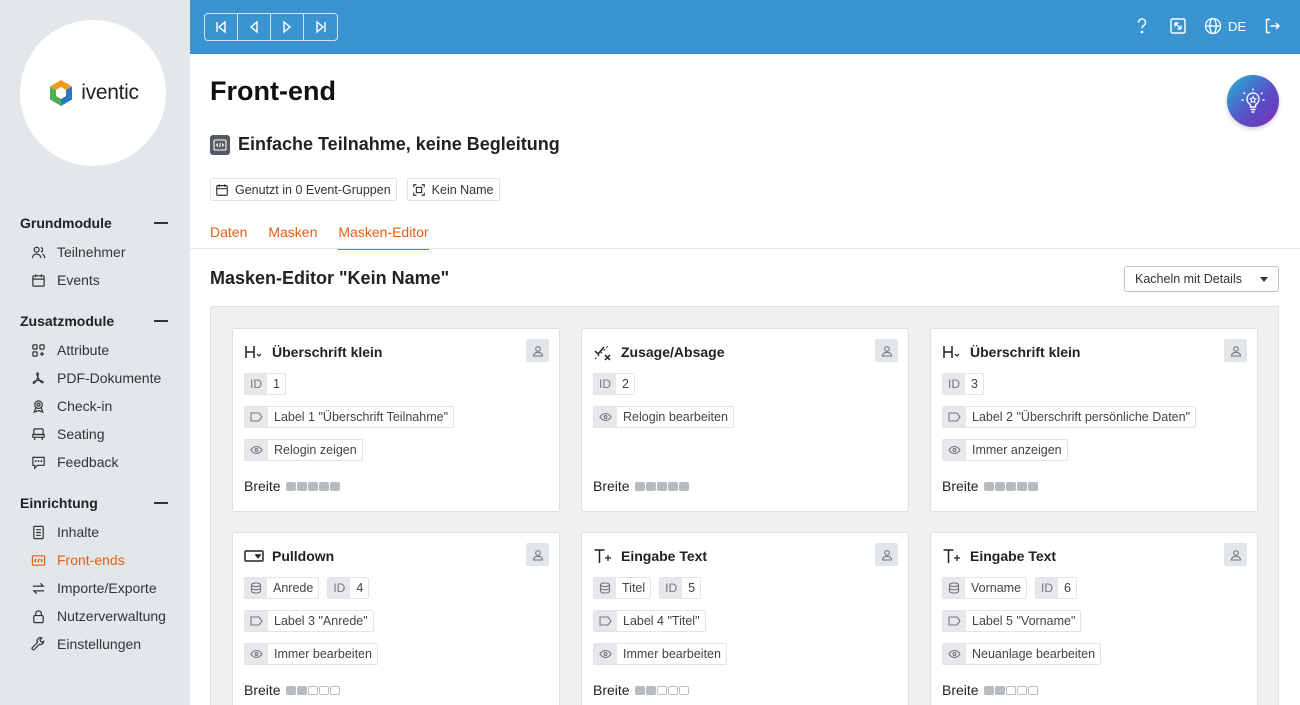 This screenshot has width=1300, height=705. I want to click on event-groups-chip: Genutzt in 0 Event-Gruppen, so click(303, 189).